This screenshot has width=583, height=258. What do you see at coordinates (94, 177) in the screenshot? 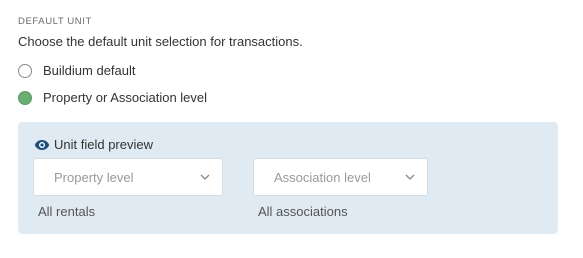
I see `select-placeholder: Property level` at bounding box center [94, 177].